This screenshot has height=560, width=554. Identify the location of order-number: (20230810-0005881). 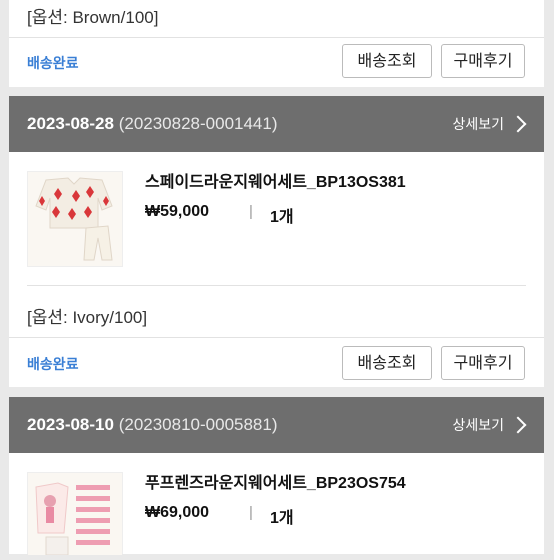
(198, 424).